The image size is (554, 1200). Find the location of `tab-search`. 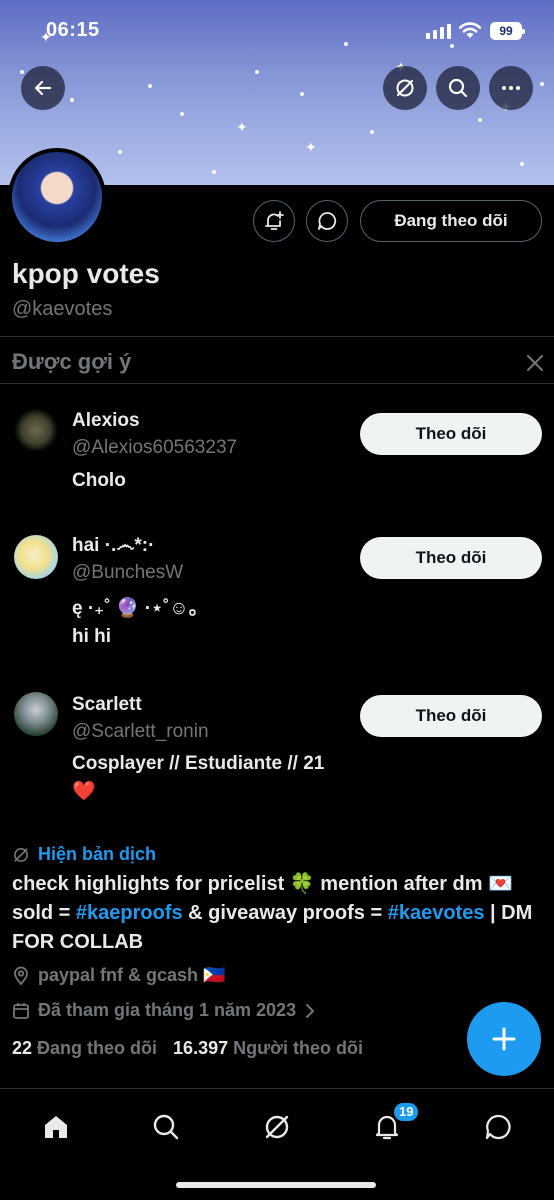

tab-search is located at coordinates (166, 1127).